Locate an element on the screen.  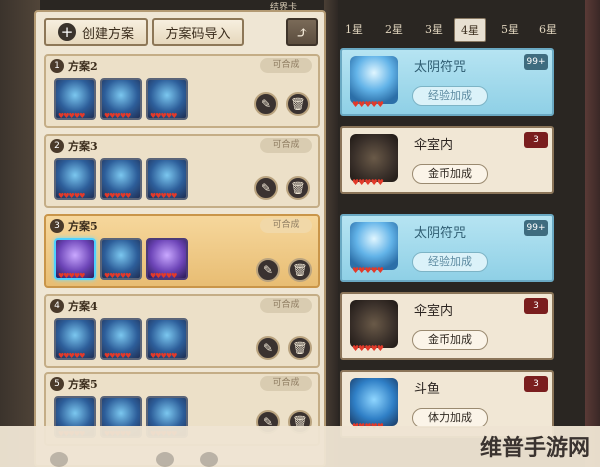
plan-name: 方案4 is located at coordinates (83, 306).